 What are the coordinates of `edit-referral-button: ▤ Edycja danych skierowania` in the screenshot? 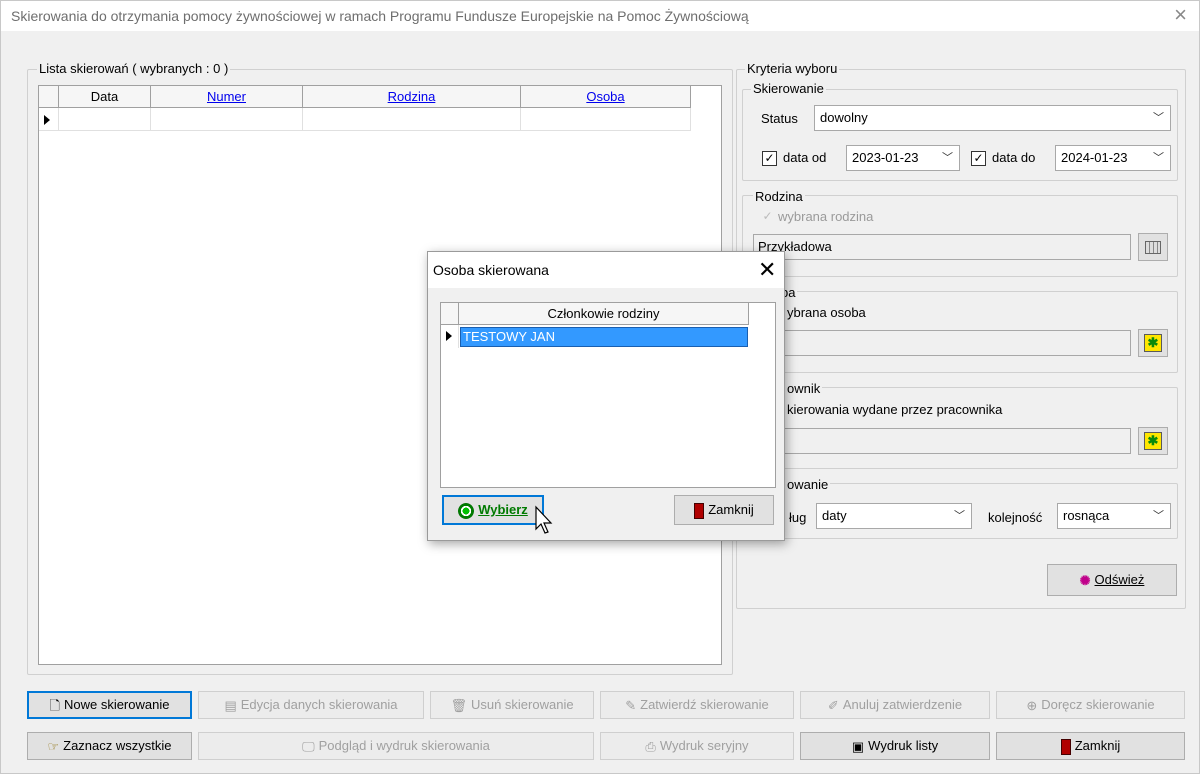 It's located at (311, 705).